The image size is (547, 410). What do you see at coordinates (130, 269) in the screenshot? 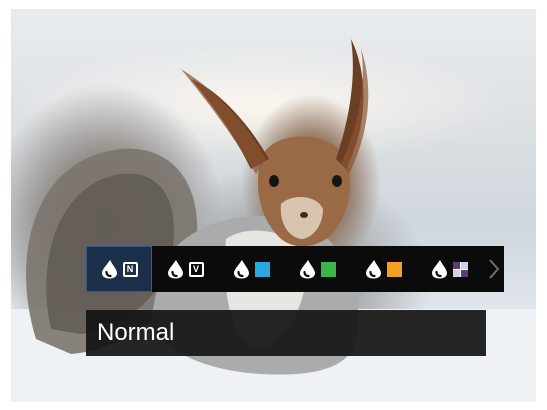
I see `effect-badge-letter: N` at bounding box center [130, 269].